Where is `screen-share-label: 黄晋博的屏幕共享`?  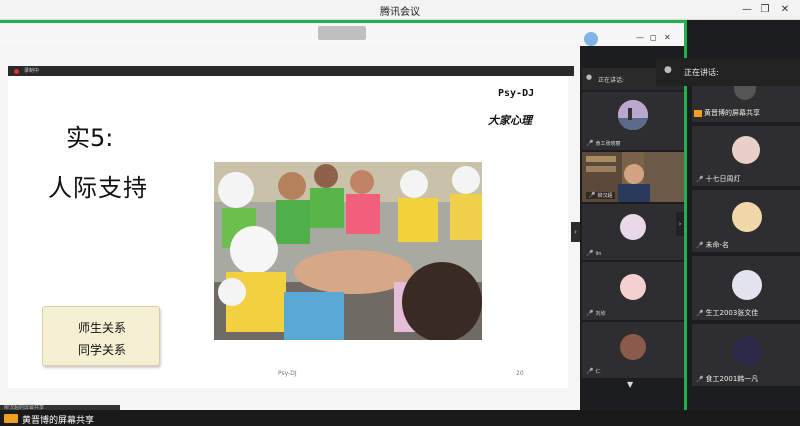 screen-share-label: 黄晋博的屏幕共享 is located at coordinates (58, 421).